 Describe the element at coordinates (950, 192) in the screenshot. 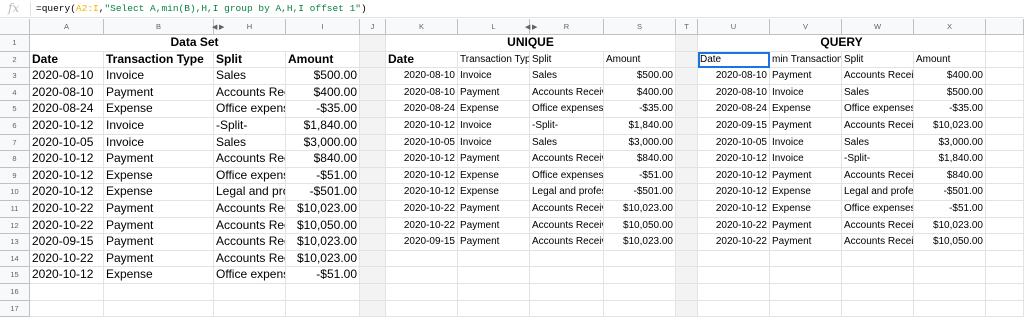

I see `query-cell: -$501.00` at that location.